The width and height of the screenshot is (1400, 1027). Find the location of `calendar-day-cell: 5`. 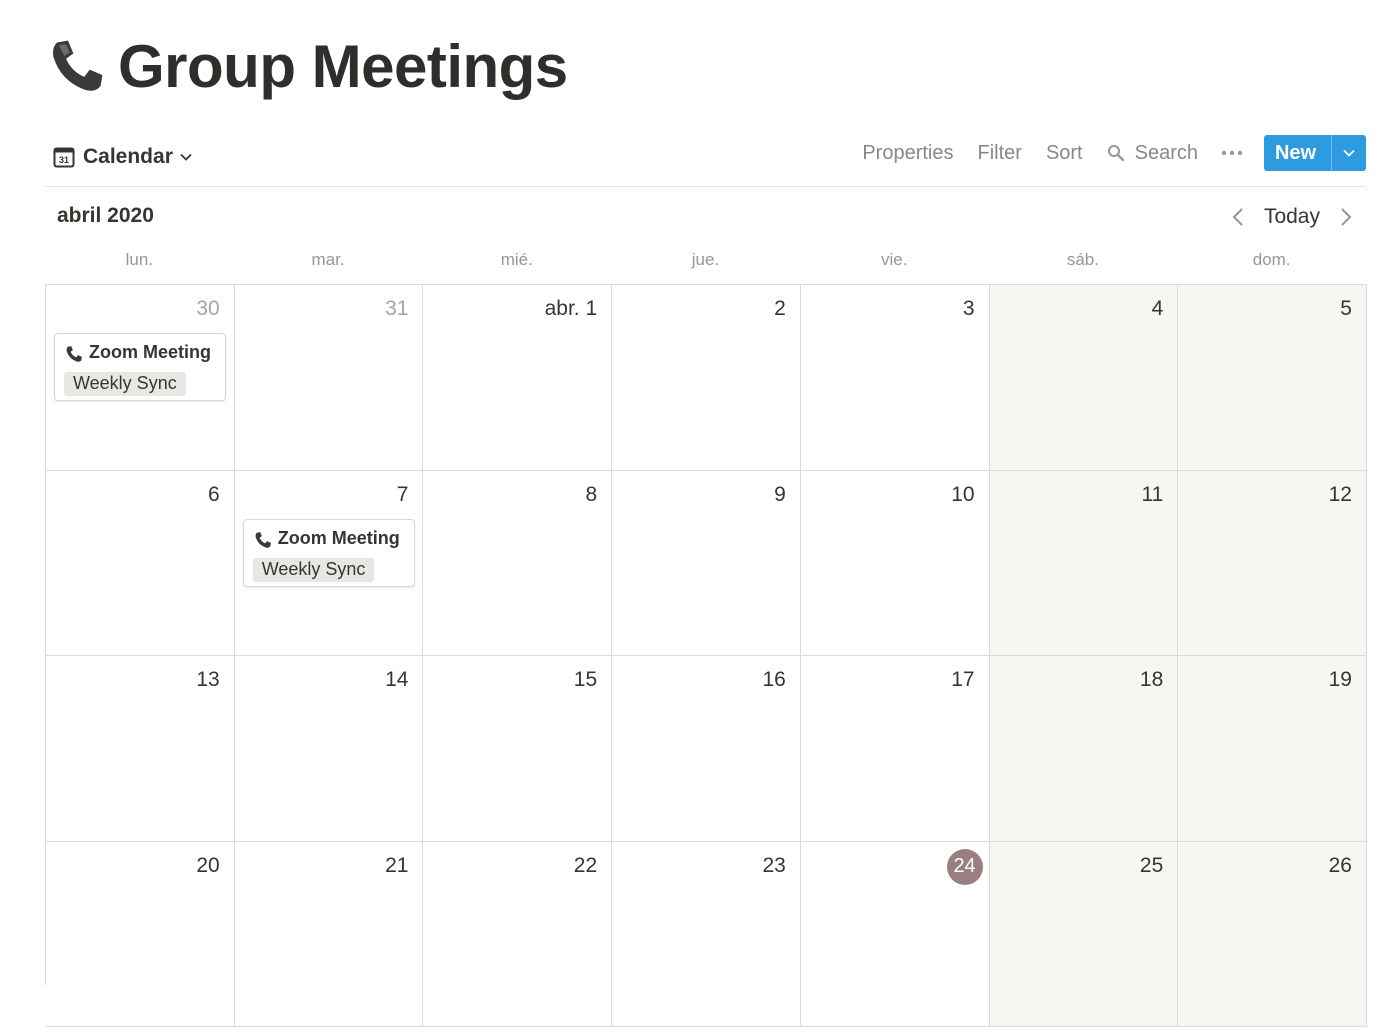

calendar-day-cell: 5 is located at coordinates (1272, 378).